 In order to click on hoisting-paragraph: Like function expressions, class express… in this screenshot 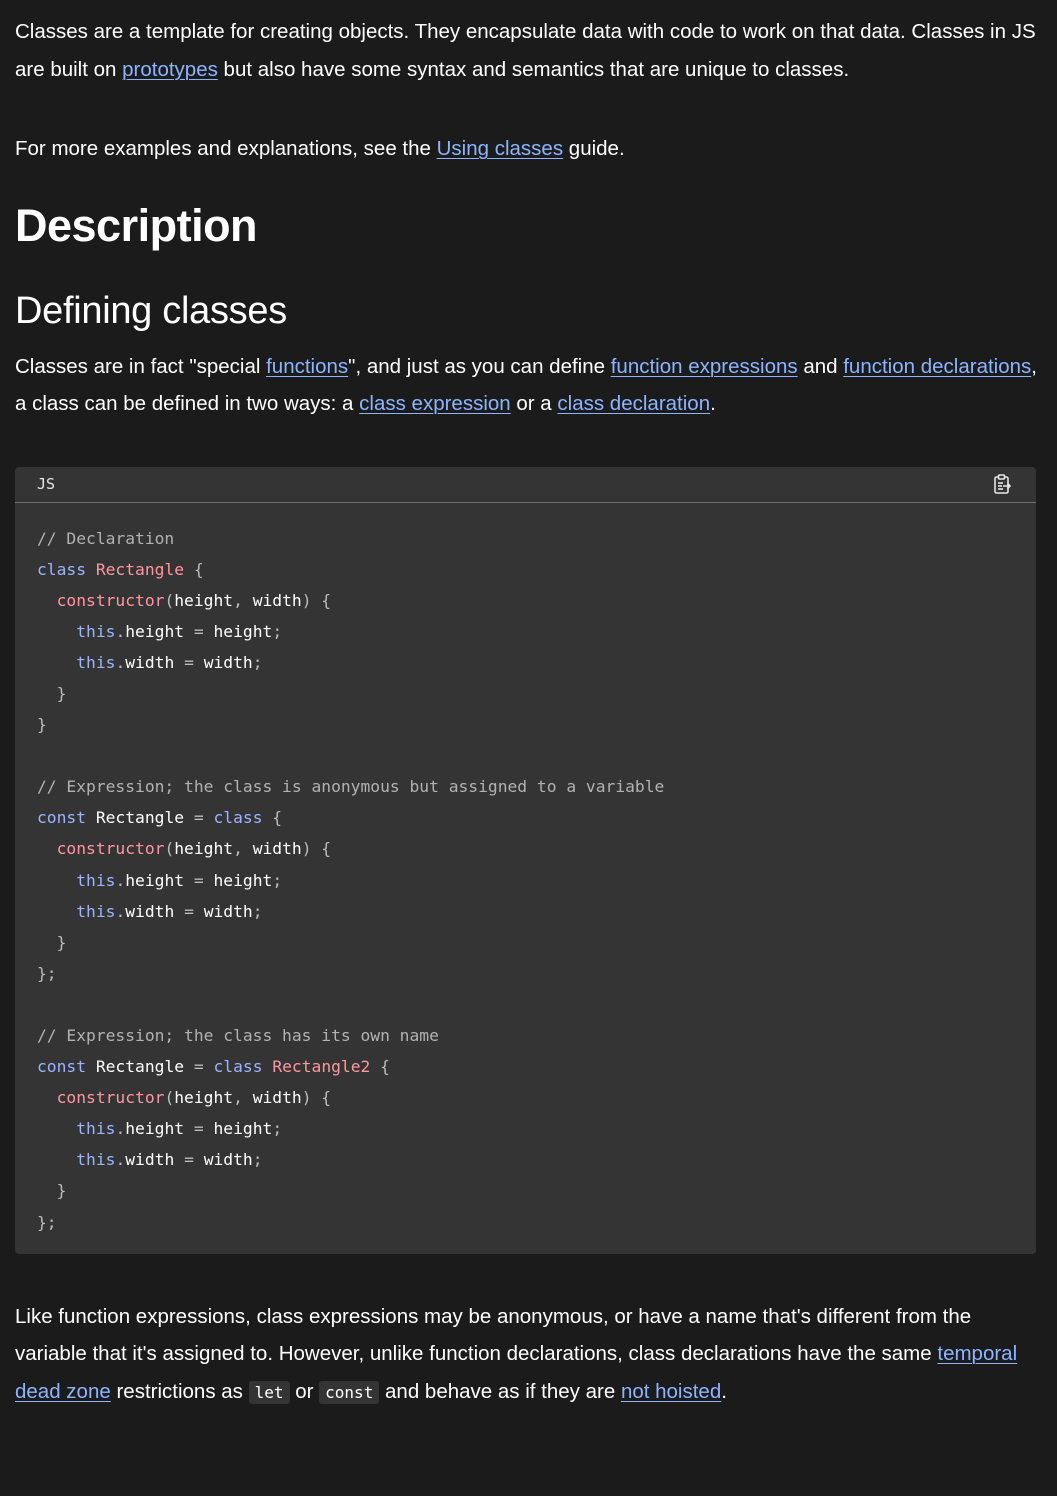, I will do `click(528, 1355)`.